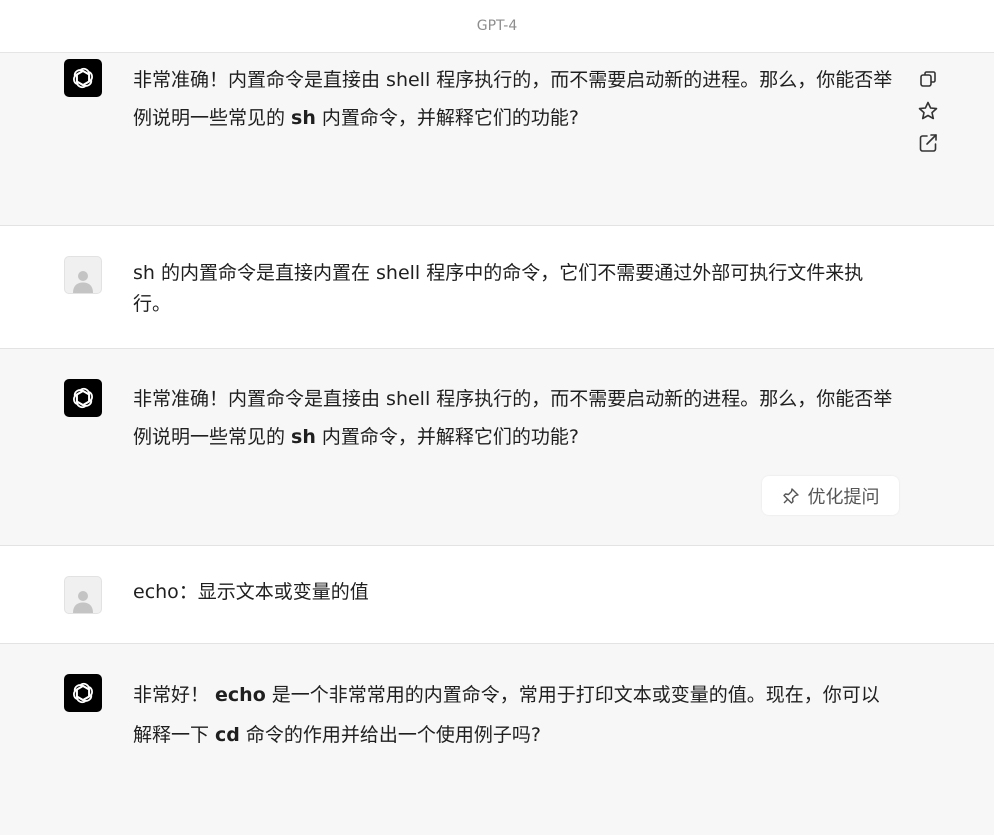 The width and height of the screenshot is (994, 835). What do you see at coordinates (240, 695) in the screenshot?
I see `inline-code: echo` at bounding box center [240, 695].